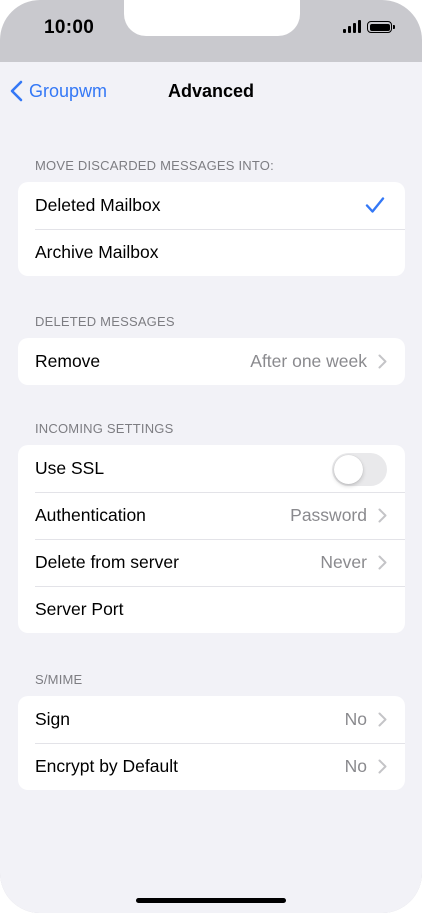  I want to click on section-header-incoming: INCOMING SETTINGS, so click(104, 428).